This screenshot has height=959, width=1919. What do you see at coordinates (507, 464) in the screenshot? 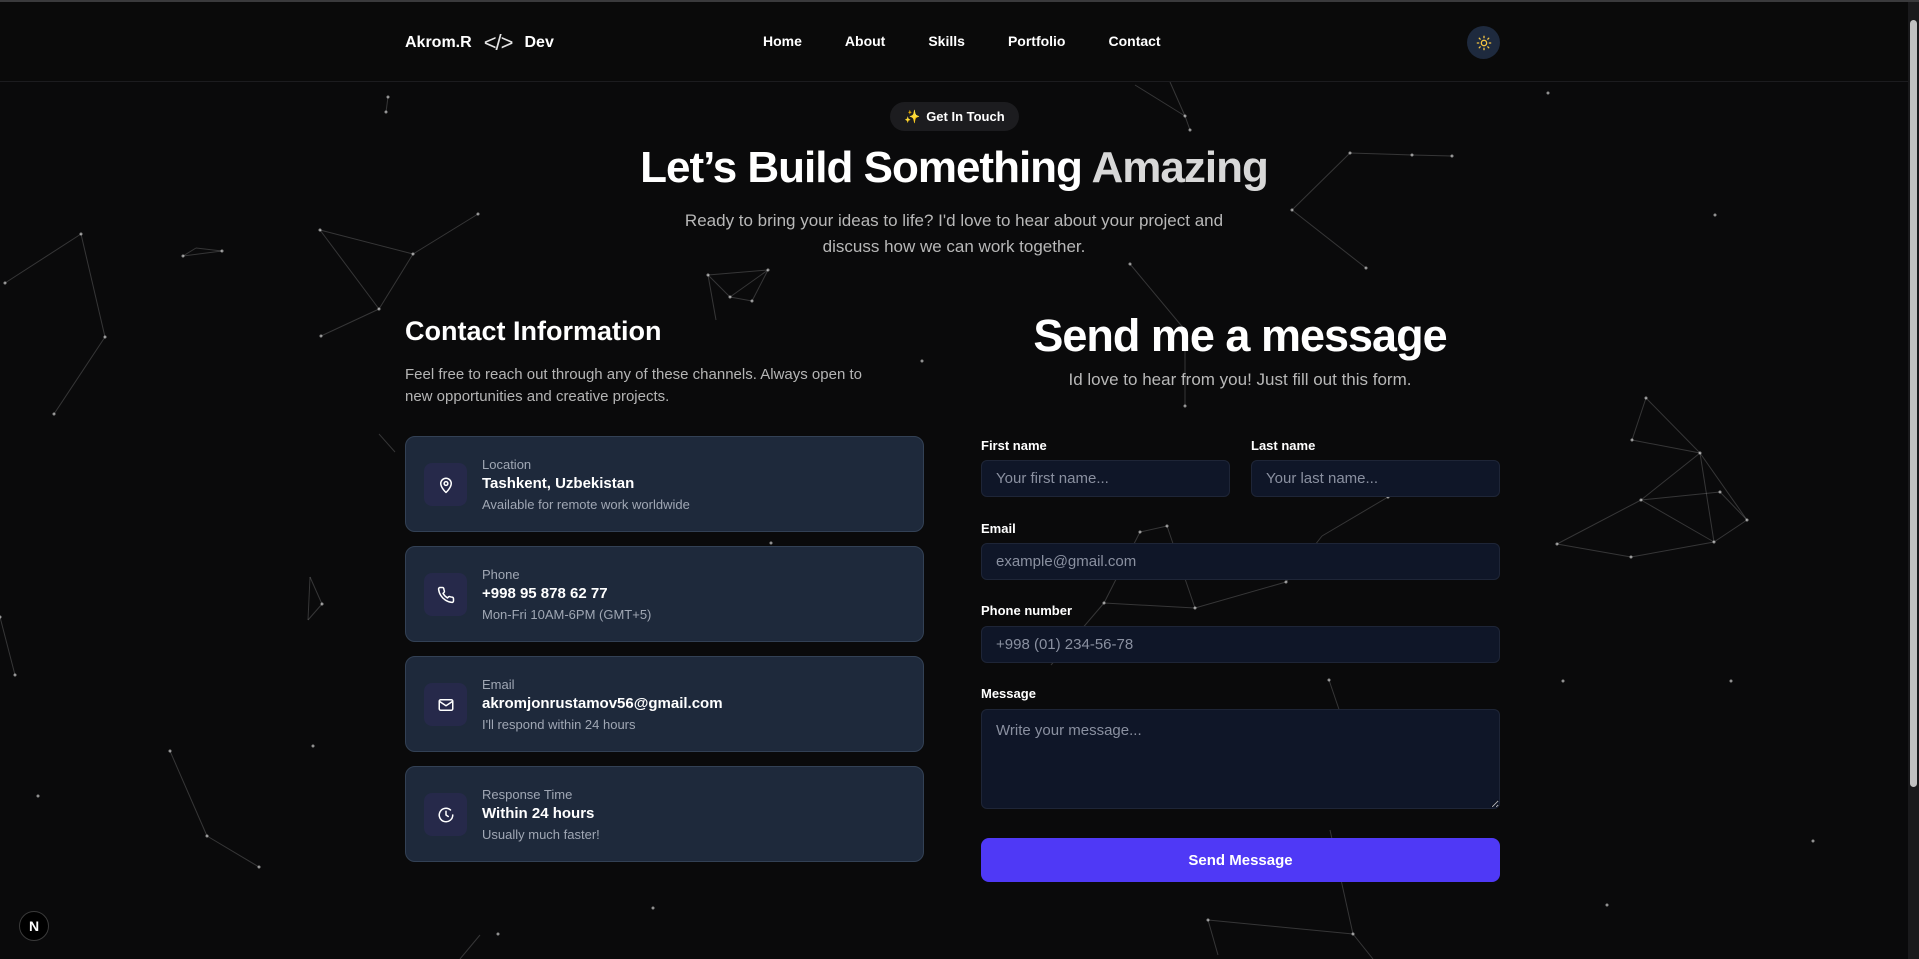
I see `card-label: Location` at bounding box center [507, 464].